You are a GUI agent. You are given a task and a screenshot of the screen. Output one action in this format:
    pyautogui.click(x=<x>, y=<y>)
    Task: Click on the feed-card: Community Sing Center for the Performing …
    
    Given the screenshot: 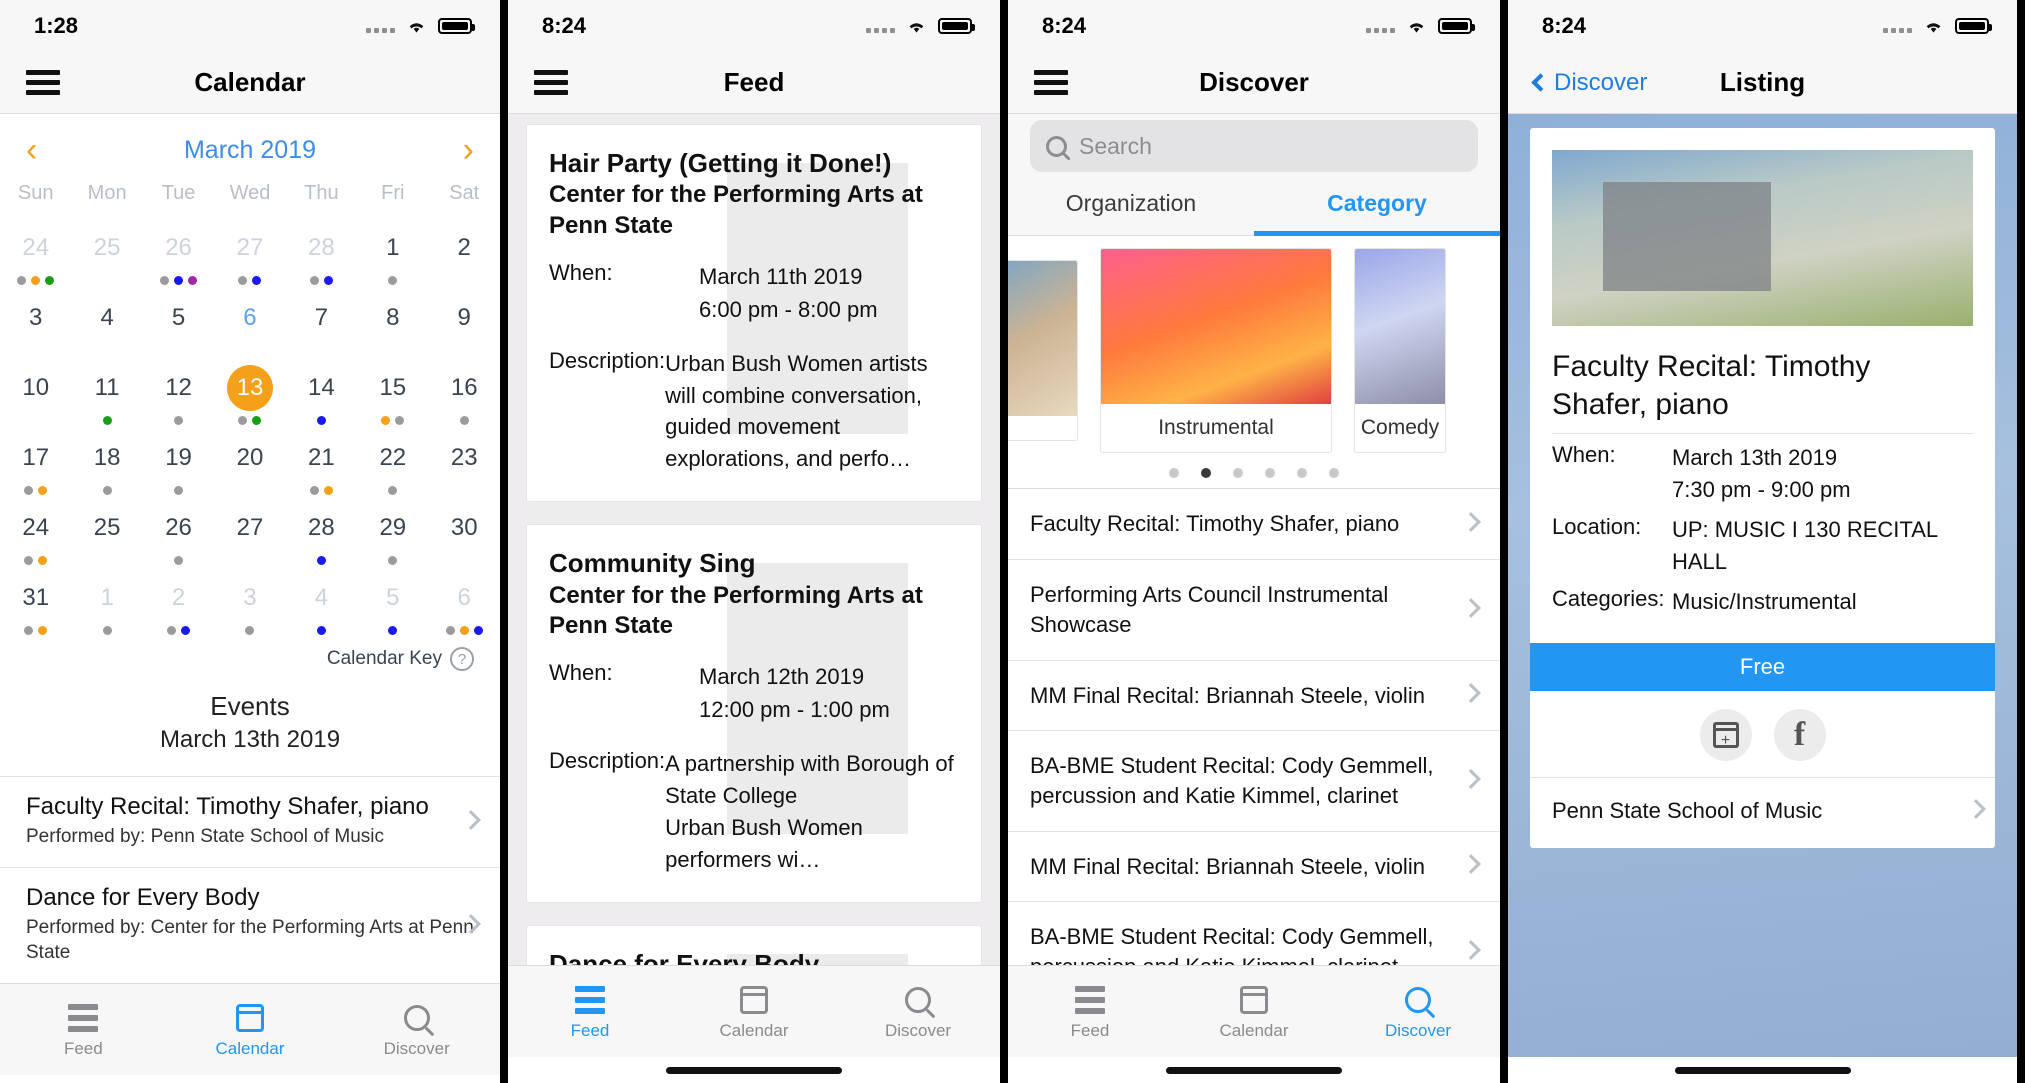 What is the action you would take?
    pyautogui.click(x=754, y=713)
    